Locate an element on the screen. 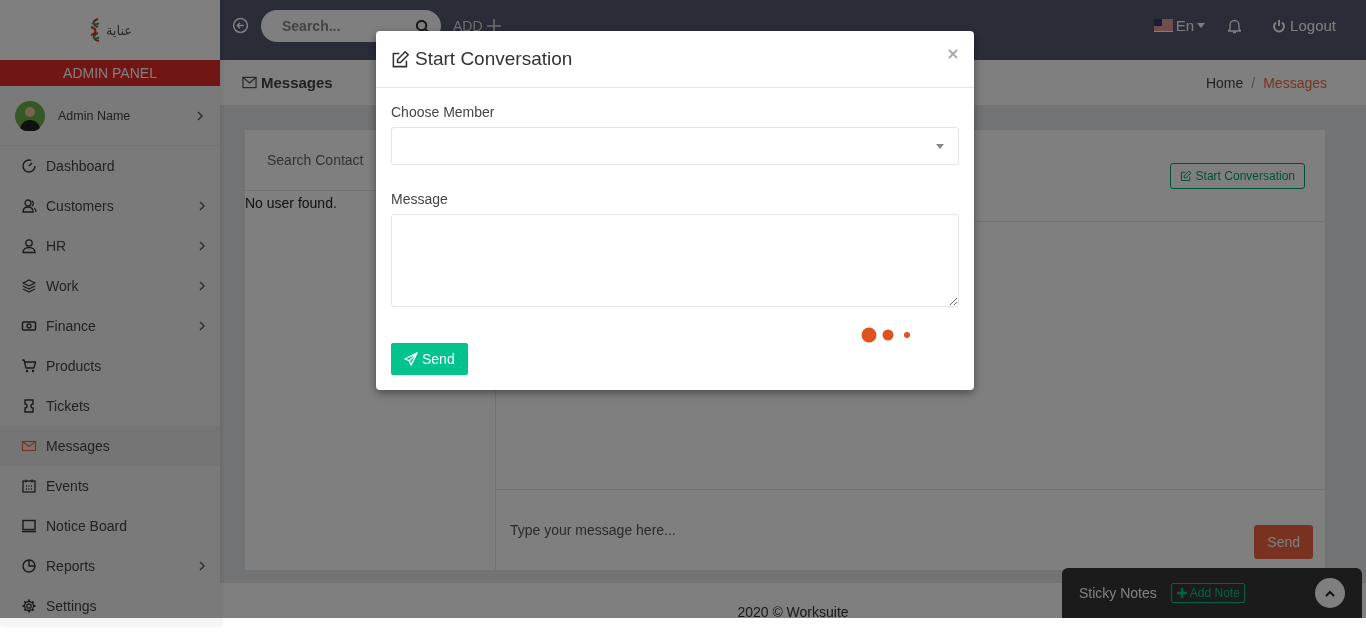  start-conversation-button: Start Conversation is located at coordinates (1237, 175).